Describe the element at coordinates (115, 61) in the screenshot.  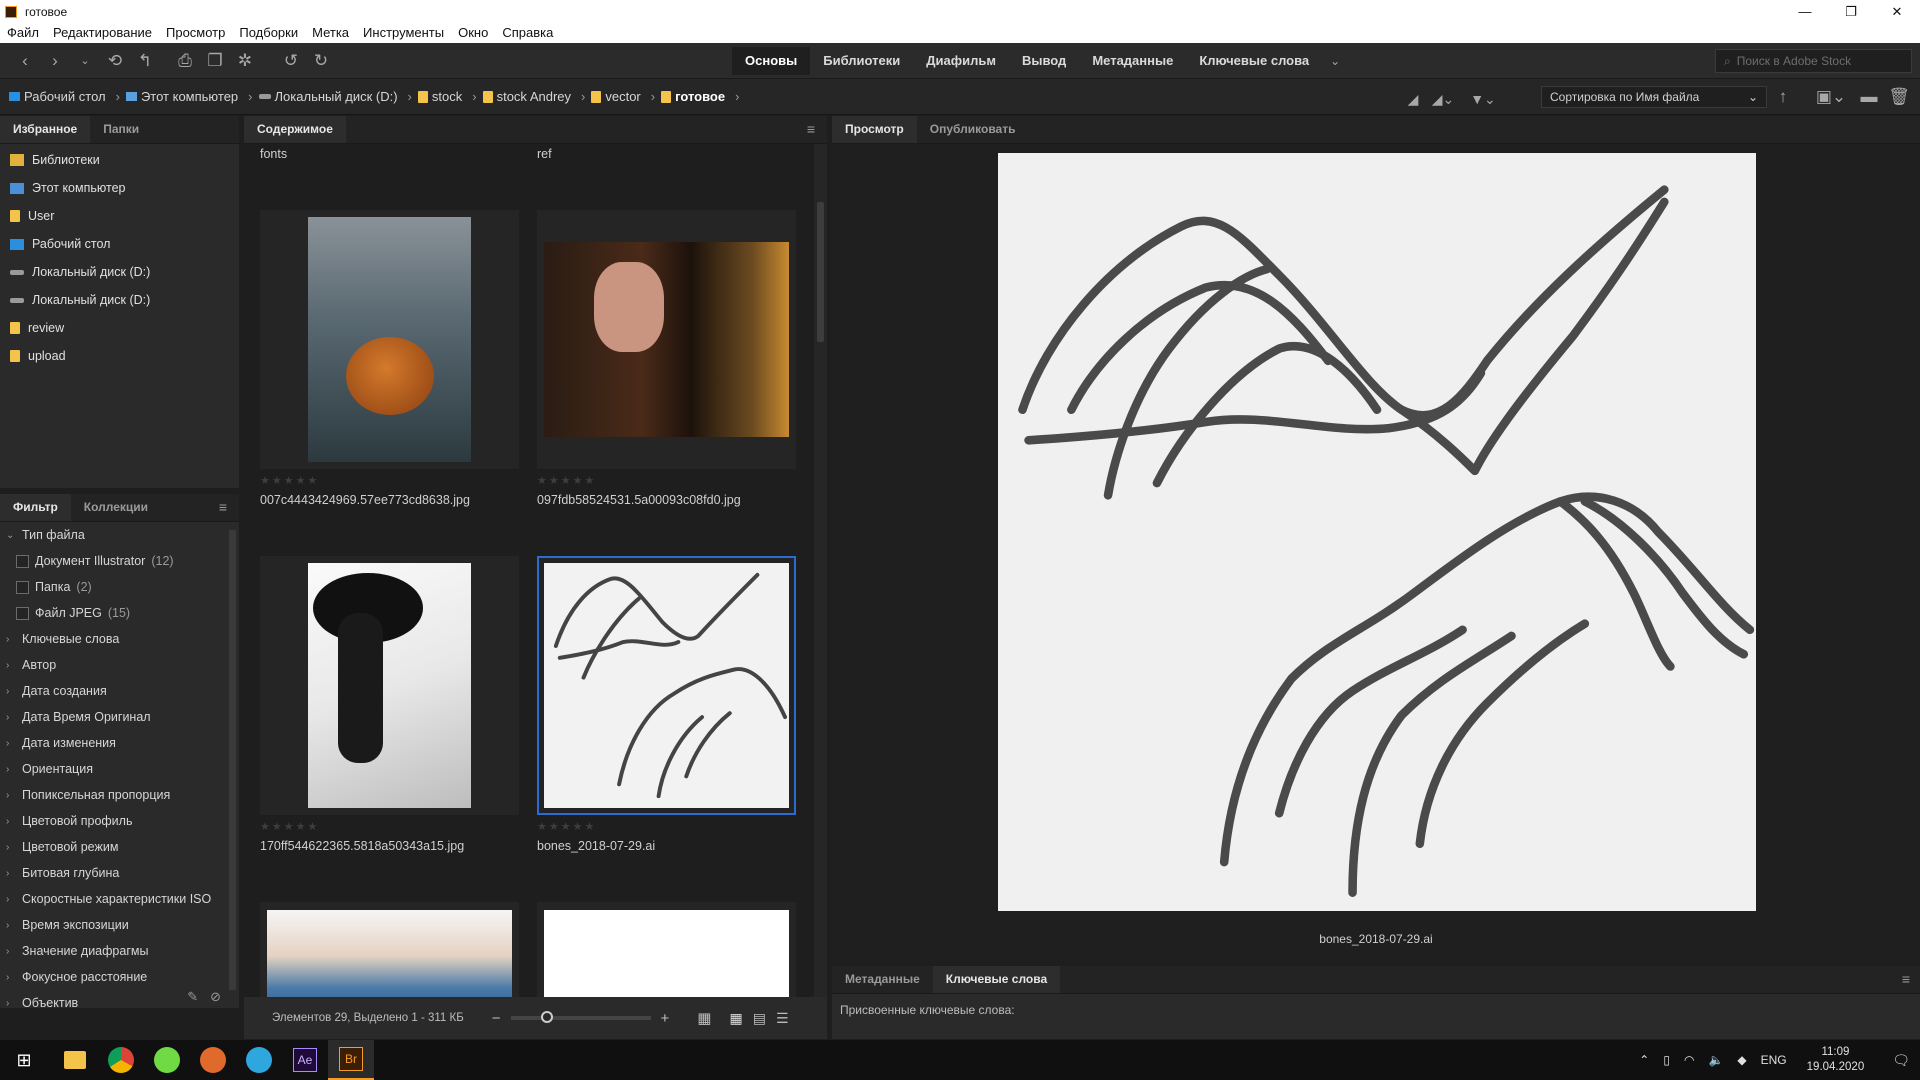
I see `recent-icon: ⟲` at that location.